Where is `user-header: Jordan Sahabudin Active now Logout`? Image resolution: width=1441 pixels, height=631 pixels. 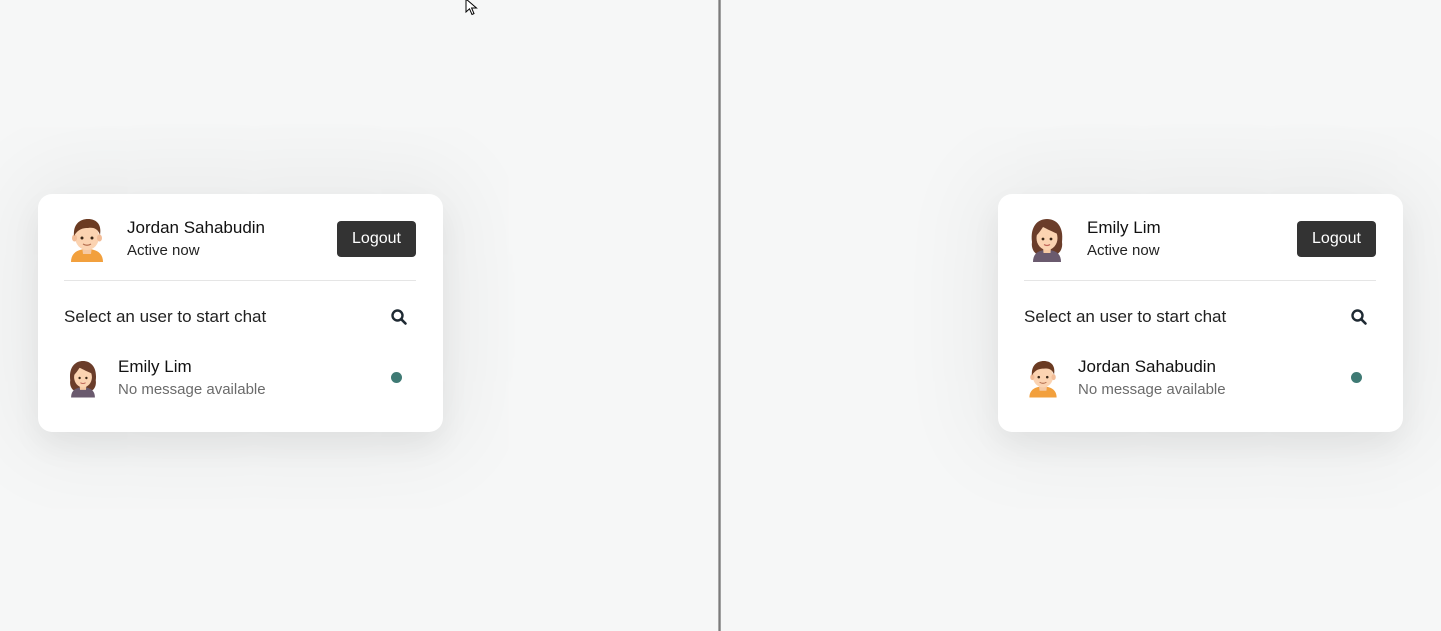
user-header: Jordan Sahabudin Active now Logout is located at coordinates (240, 246).